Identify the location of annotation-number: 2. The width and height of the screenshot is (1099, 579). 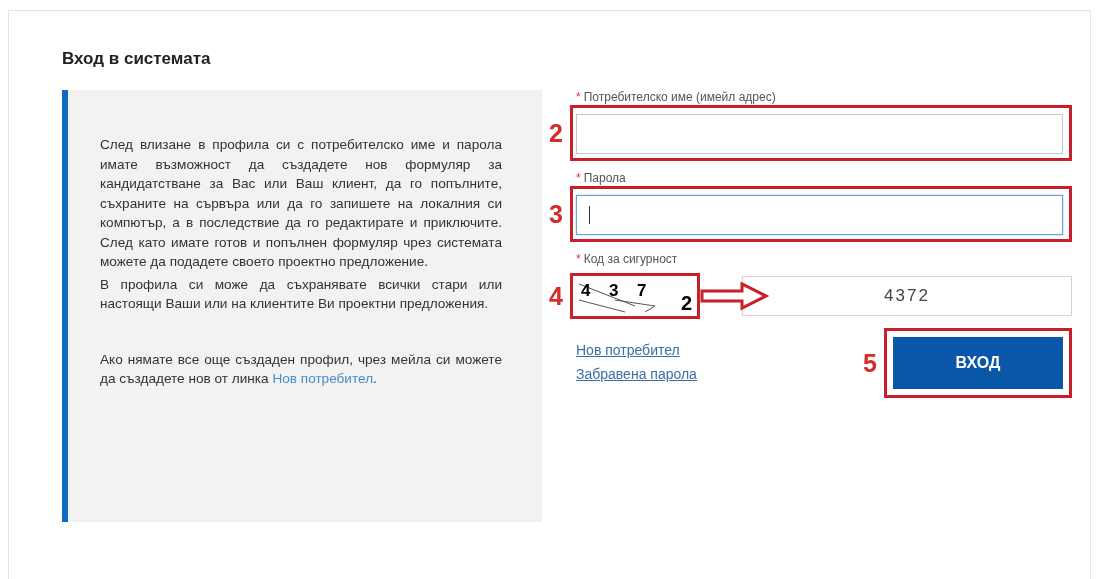
(556, 133).